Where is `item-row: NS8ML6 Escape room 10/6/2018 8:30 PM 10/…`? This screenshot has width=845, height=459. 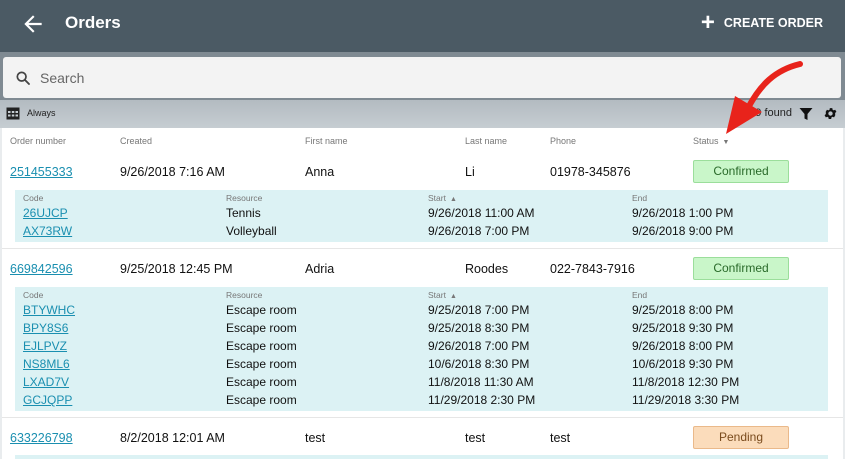 item-row: NS8ML6 Escape room 10/6/2018 8:30 PM 10/… is located at coordinates (421, 366).